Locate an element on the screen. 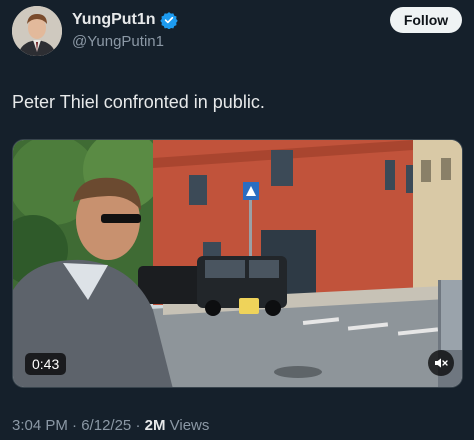 This screenshot has height=440, width=474. tweet-time: 3:04 PM is located at coordinates (40, 425).